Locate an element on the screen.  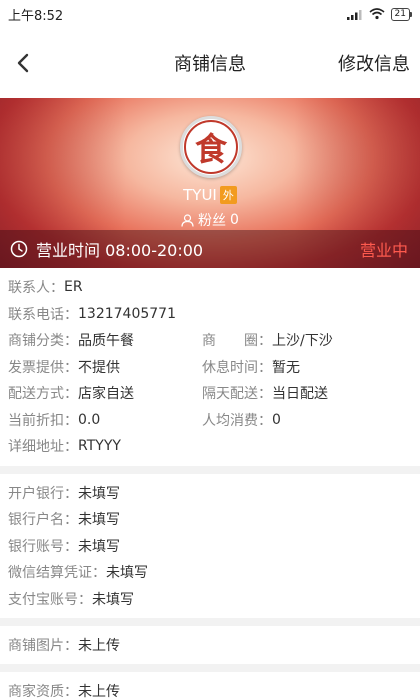
rest-time-label: 休息时间： is located at coordinates (237, 367).